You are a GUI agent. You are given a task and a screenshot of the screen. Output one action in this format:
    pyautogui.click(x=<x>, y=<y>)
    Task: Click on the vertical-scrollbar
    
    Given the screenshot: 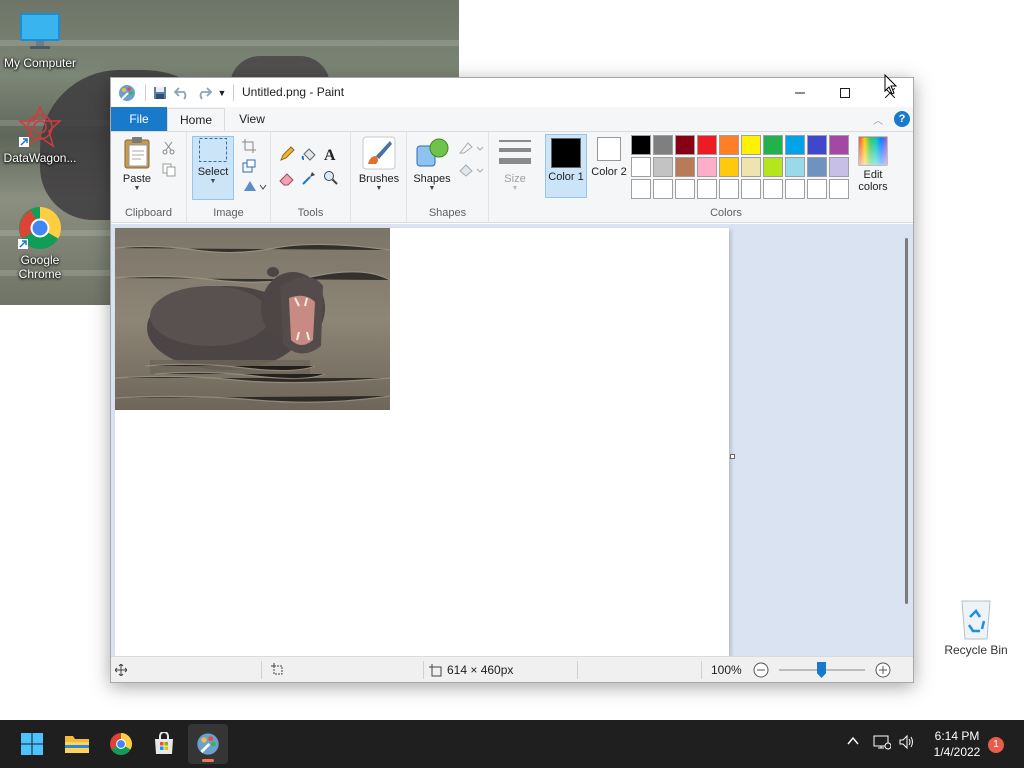 What is the action you would take?
    pyautogui.click(x=907, y=447)
    